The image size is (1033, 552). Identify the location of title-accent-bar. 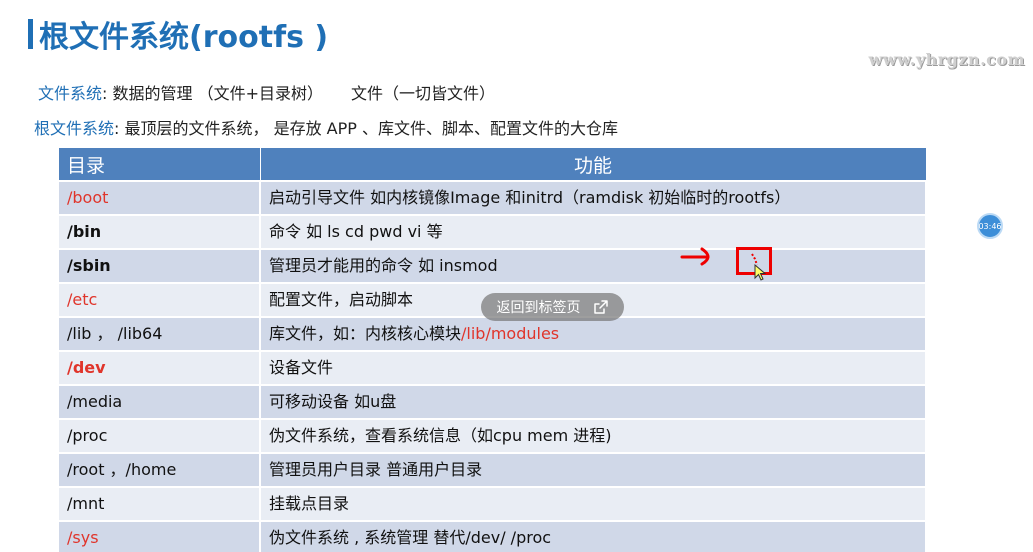
(30, 34).